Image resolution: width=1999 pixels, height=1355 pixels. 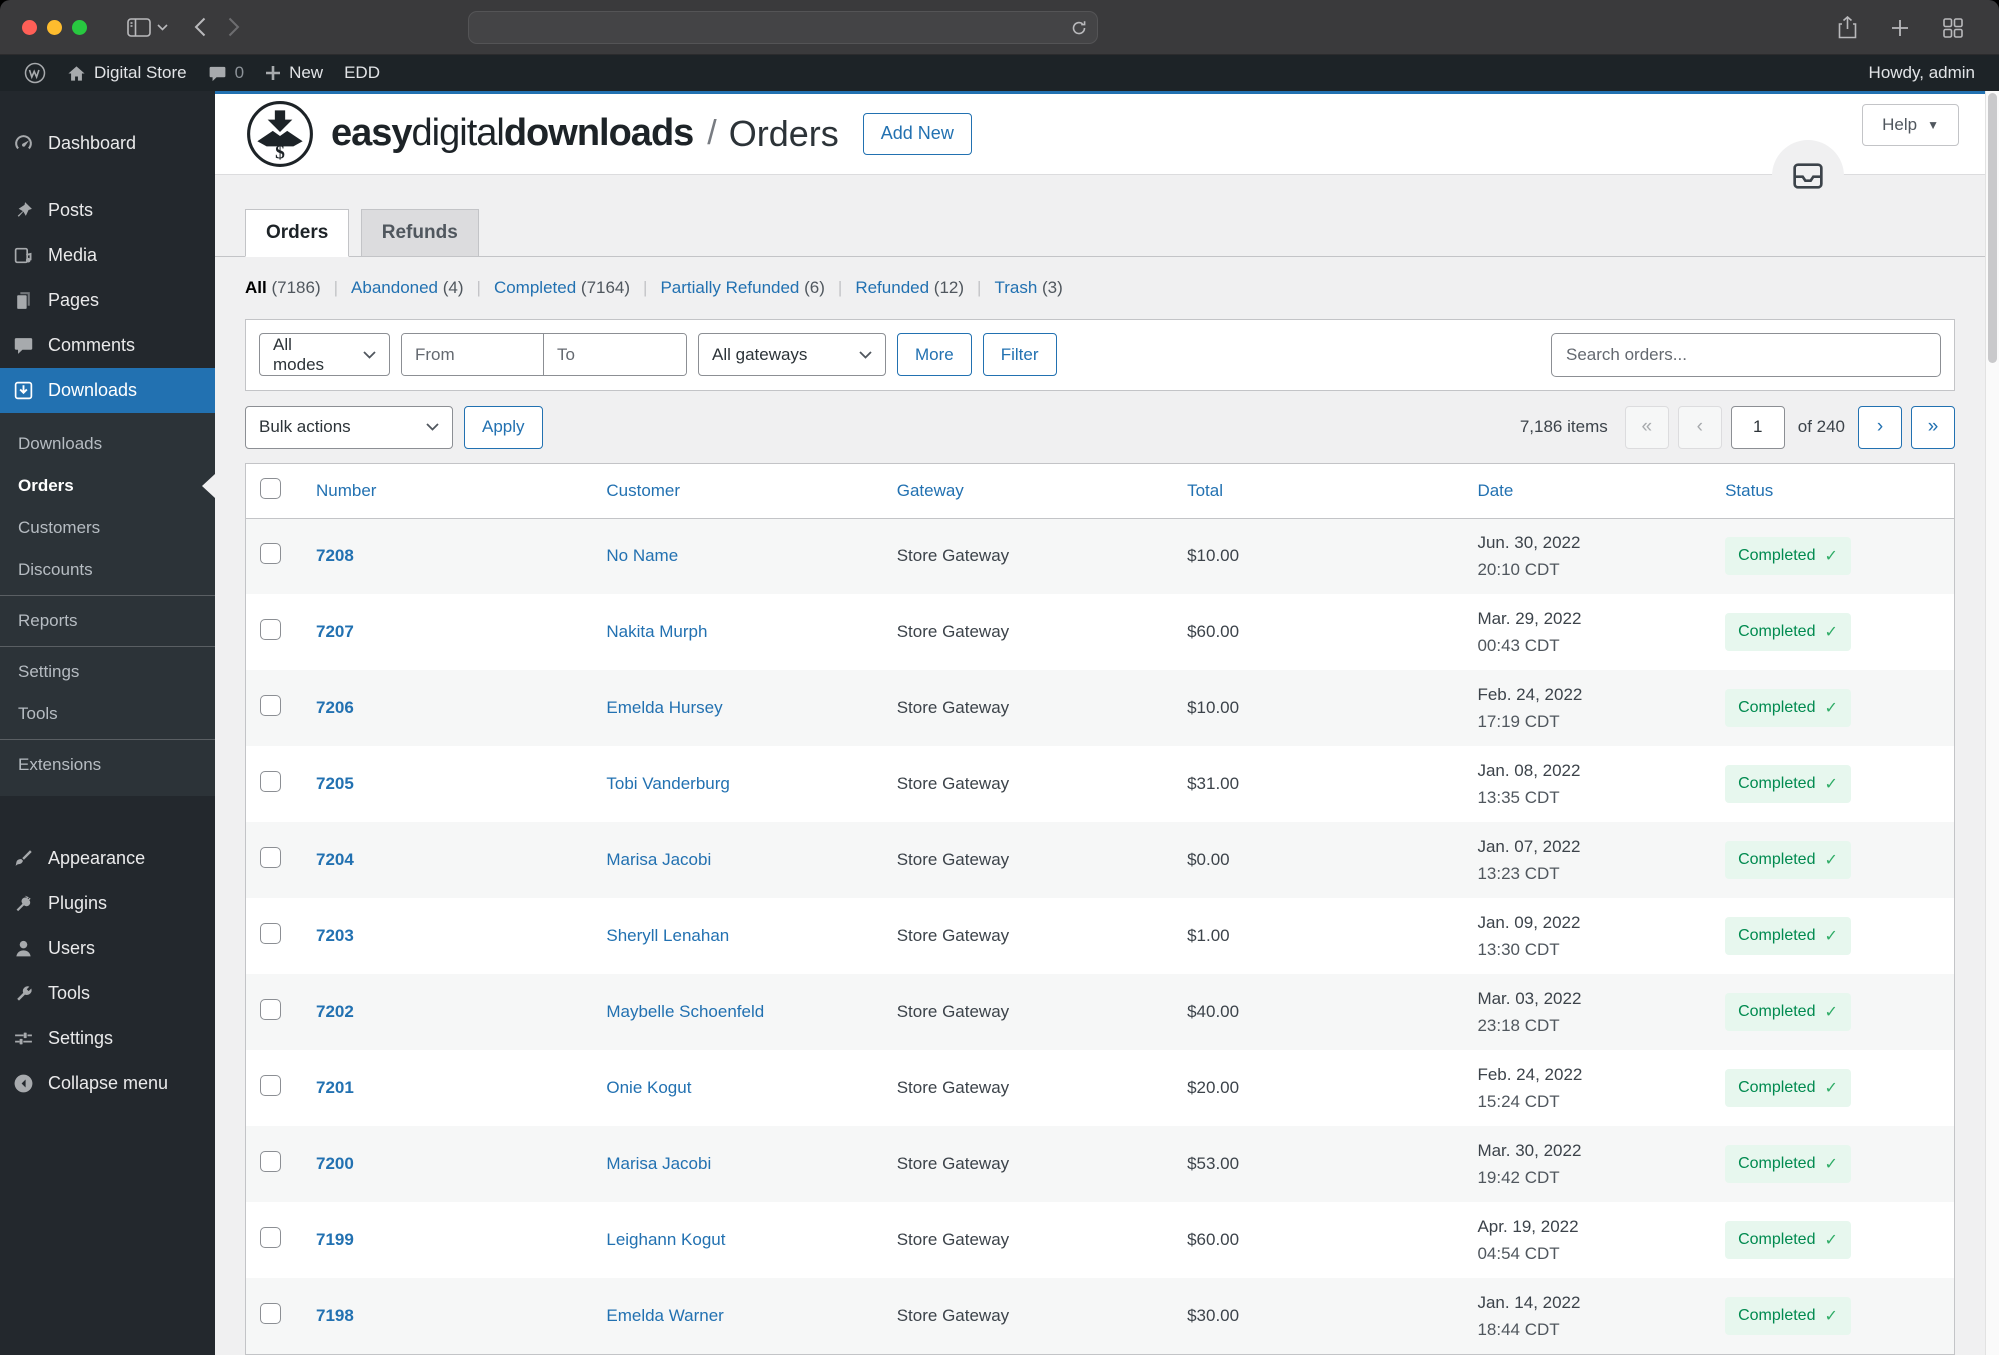 I want to click on select-all-checkbox, so click(x=270, y=488).